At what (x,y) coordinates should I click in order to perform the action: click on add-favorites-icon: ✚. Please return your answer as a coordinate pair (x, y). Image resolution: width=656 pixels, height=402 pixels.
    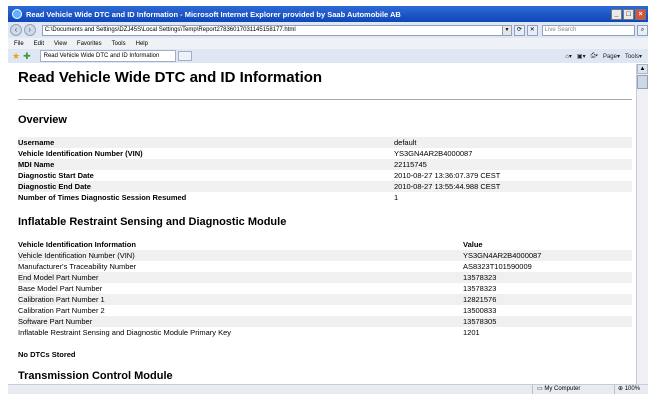
    Looking at the image, I should click on (27, 56).